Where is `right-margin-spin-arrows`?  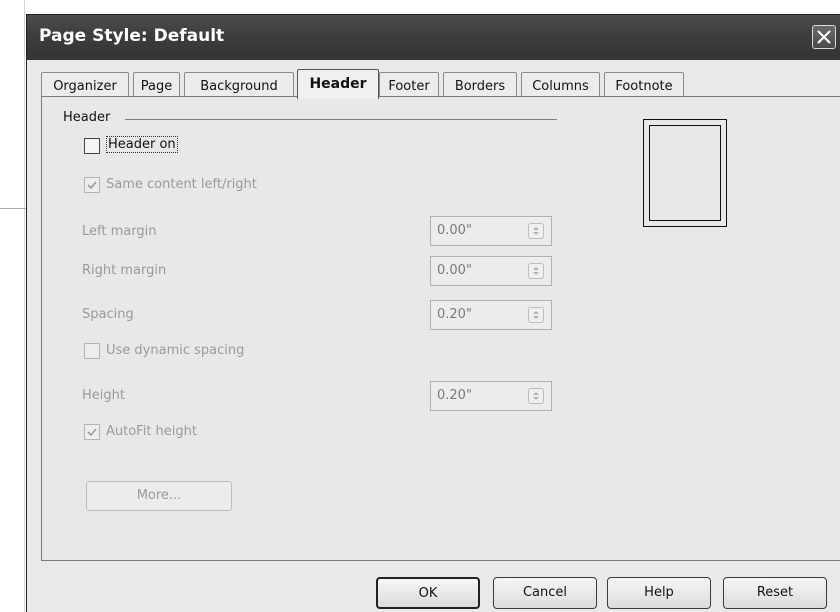
right-margin-spin-arrows is located at coordinates (536, 271).